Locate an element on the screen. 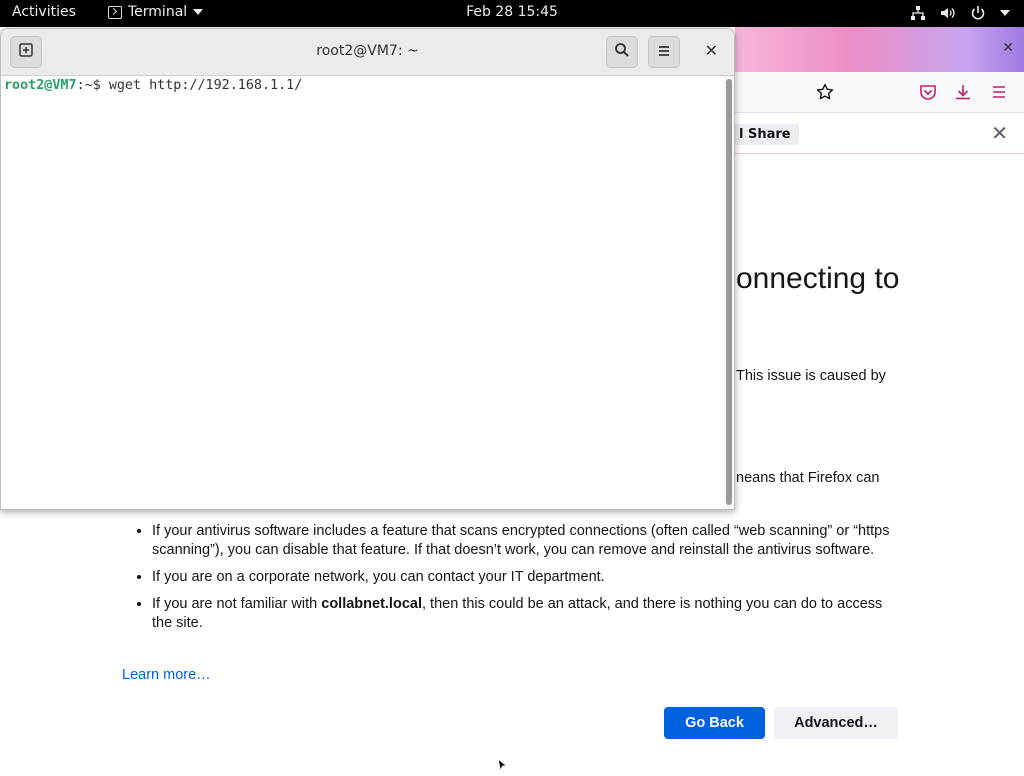  error-text-fragment: neans that Firefox can is located at coordinates (808, 478).